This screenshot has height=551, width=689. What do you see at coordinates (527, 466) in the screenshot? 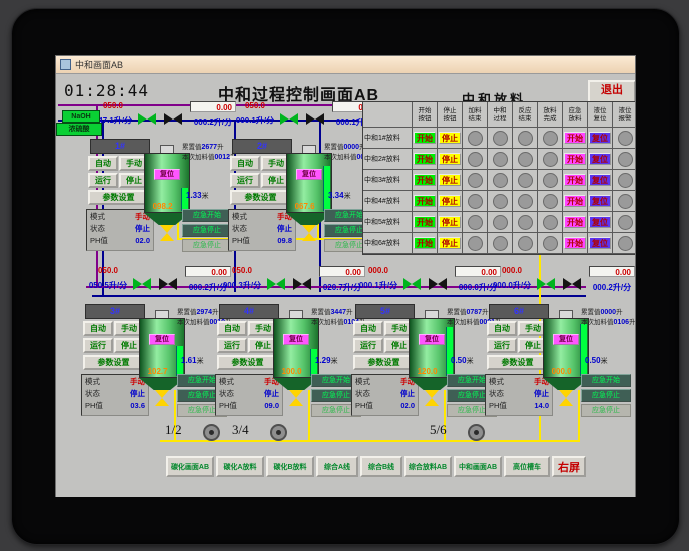
I see `nav-button-8: 高位槽车` at bounding box center [527, 466].